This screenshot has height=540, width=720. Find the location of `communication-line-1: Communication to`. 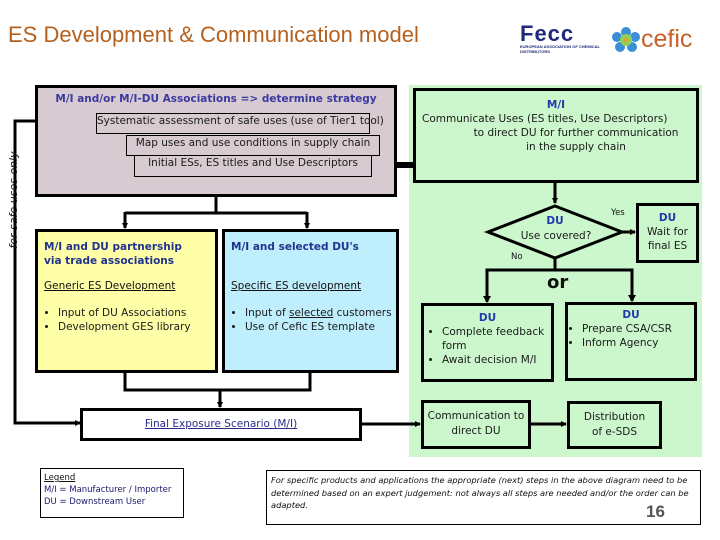

communication-line-1: Communication to is located at coordinates (476, 416).